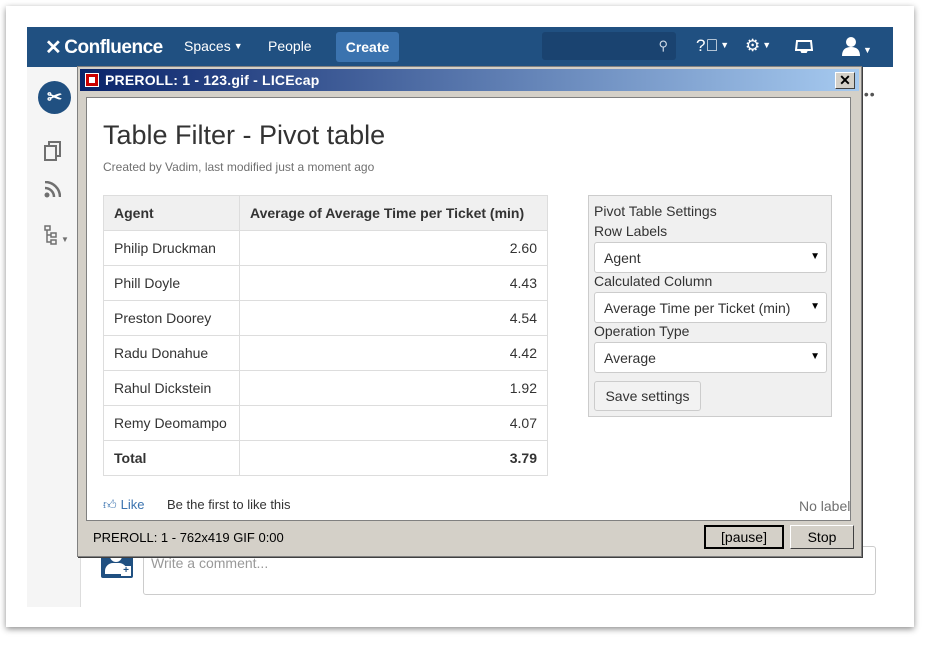 The width and height of the screenshot is (927, 655). I want to click on table-row: Radu Donahue 4.42, so click(325, 353).